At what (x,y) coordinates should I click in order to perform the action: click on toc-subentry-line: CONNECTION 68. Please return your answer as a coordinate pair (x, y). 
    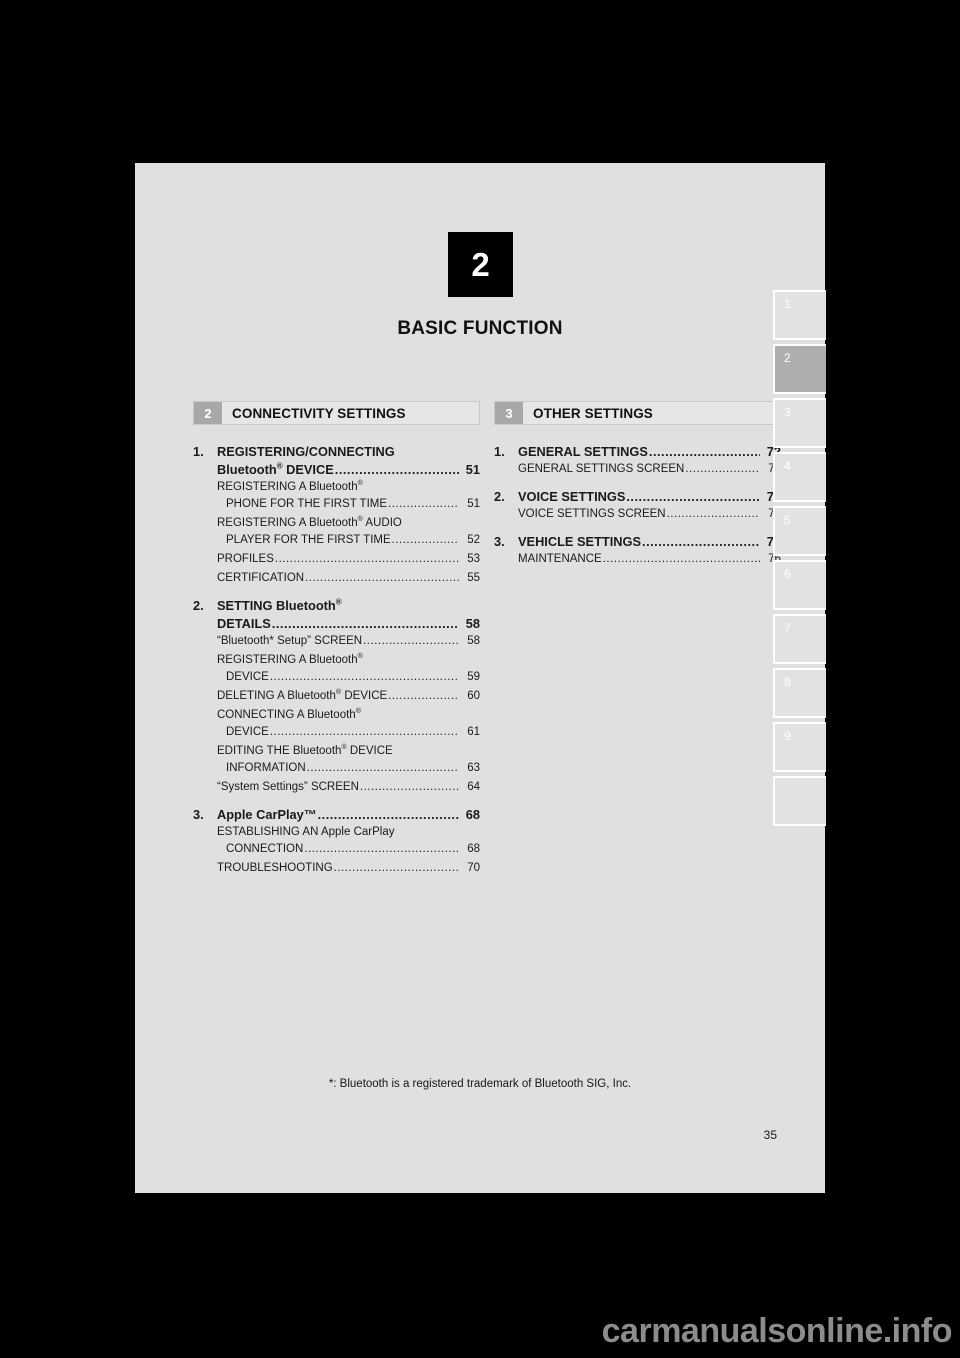
    Looking at the image, I should click on (336, 849).